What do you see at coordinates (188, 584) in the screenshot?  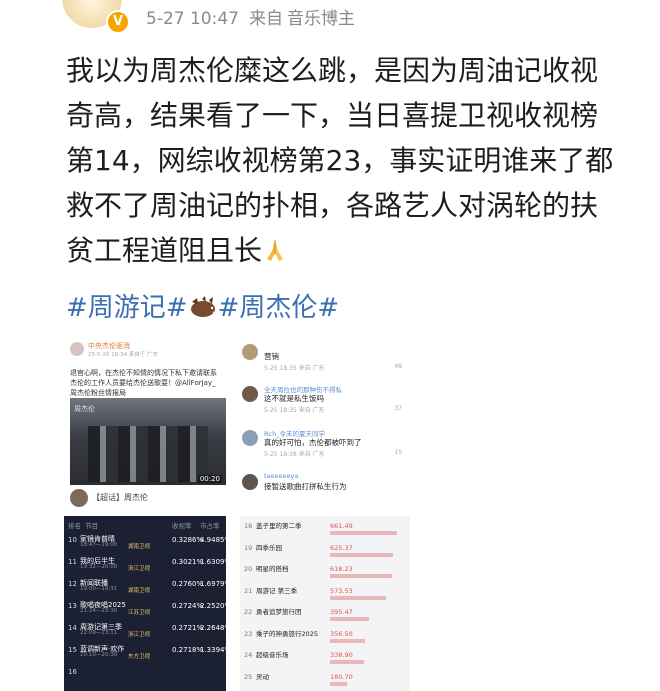 I see `rating: 0.2760%` at bounding box center [188, 584].